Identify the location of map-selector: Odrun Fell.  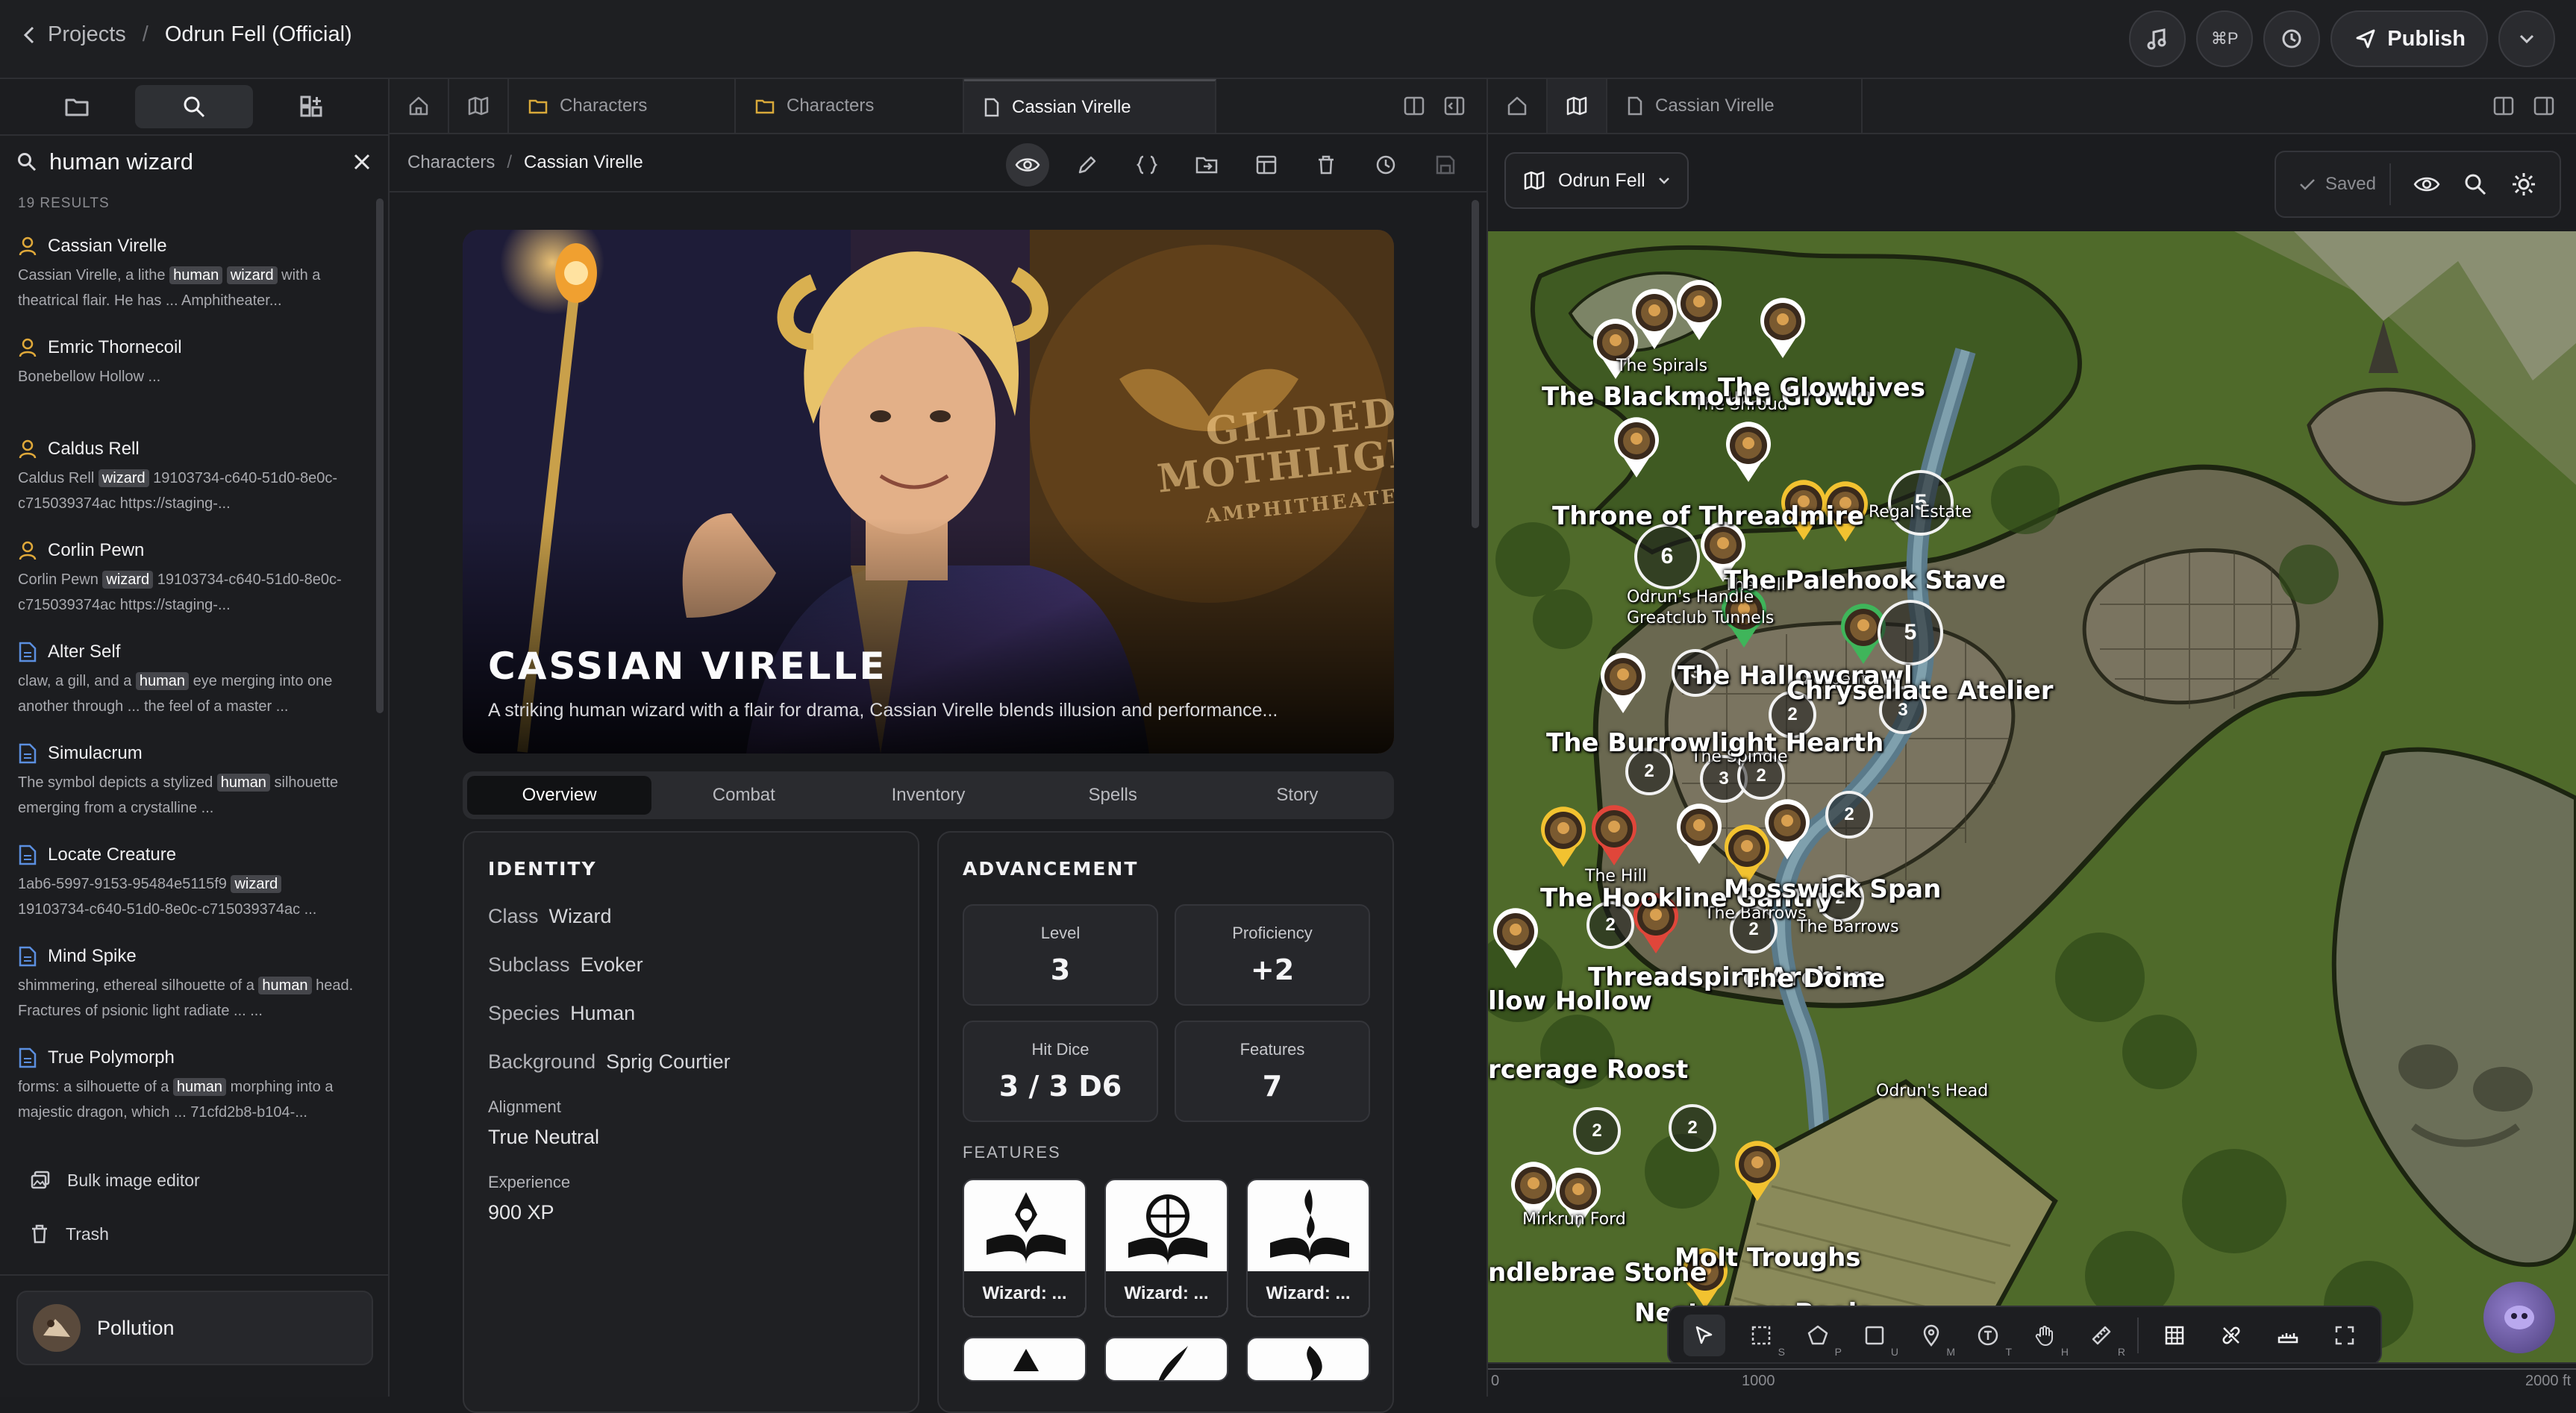
(1596, 180).